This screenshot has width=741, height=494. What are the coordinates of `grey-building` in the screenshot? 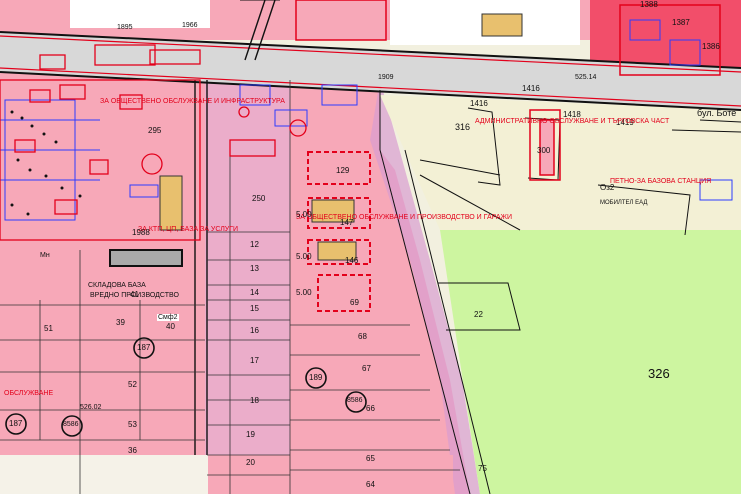 It's located at (146, 258).